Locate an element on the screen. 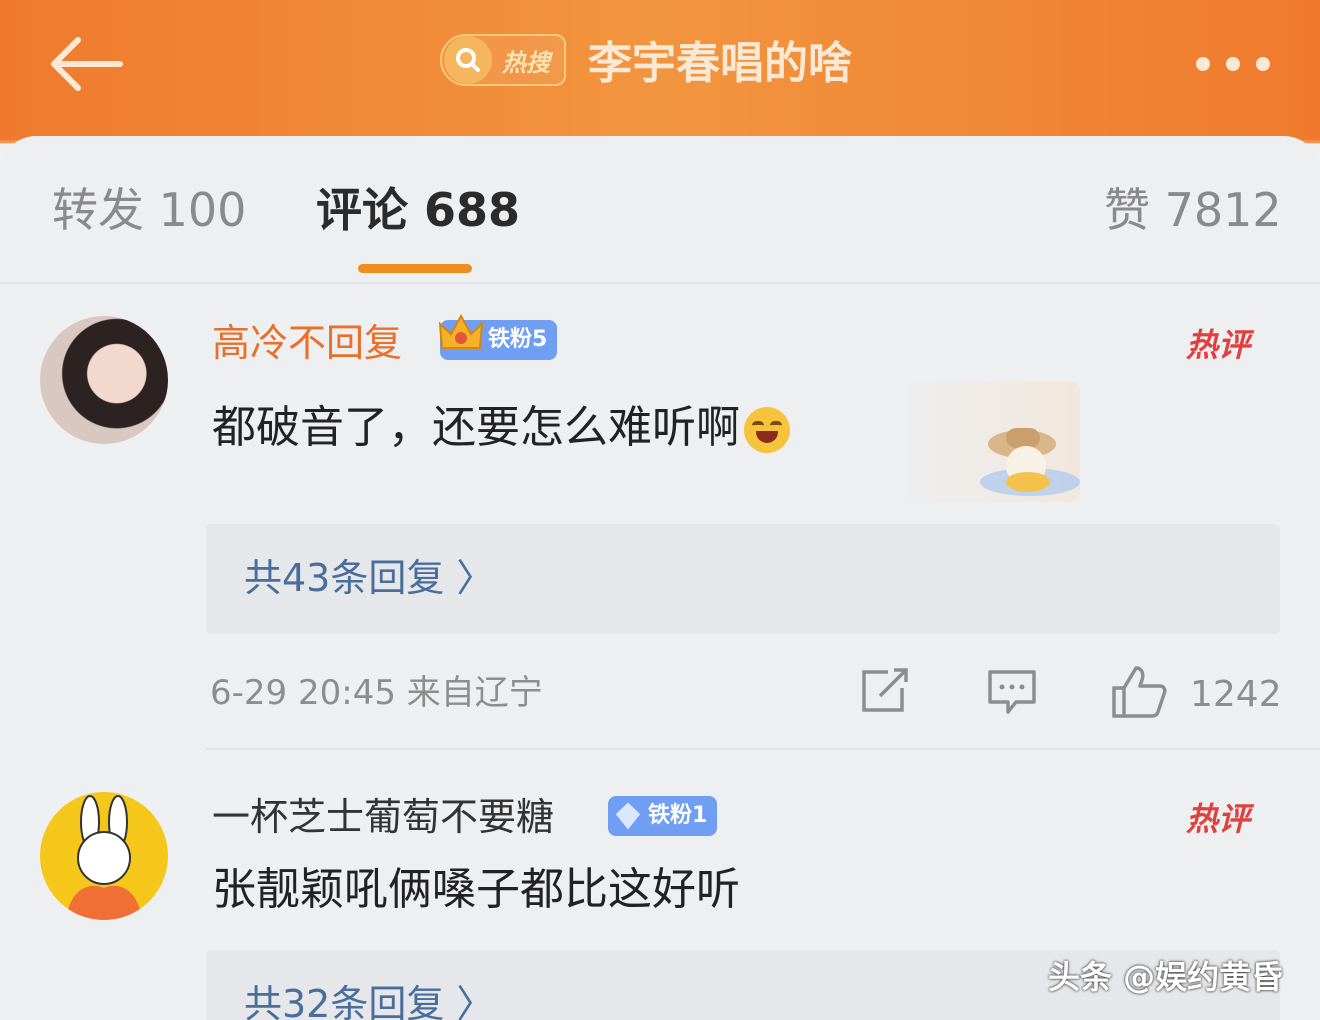 The height and width of the screenshot is (1020, 1320). sticker-decoration is located at coordinates (990, 442).